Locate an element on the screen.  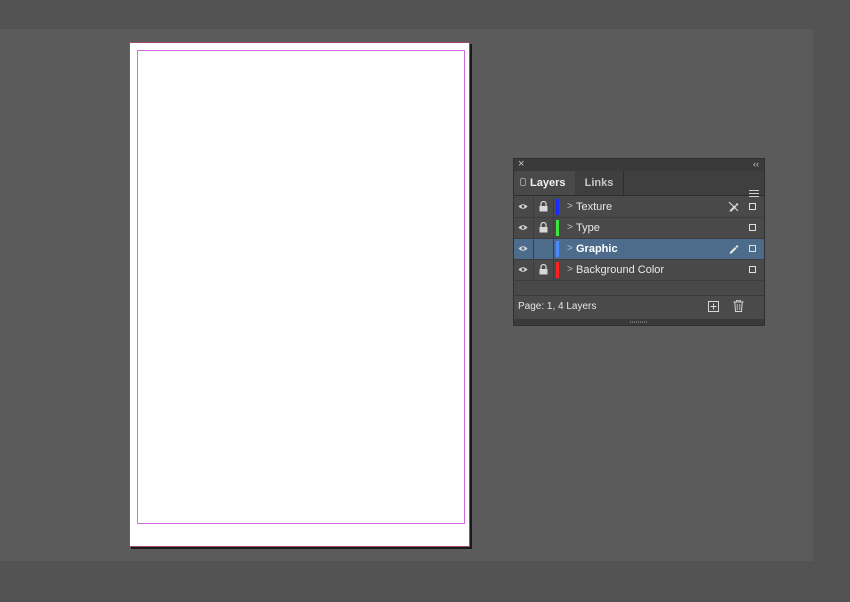
tab-grip-icon is located at coordinates (523, 182).